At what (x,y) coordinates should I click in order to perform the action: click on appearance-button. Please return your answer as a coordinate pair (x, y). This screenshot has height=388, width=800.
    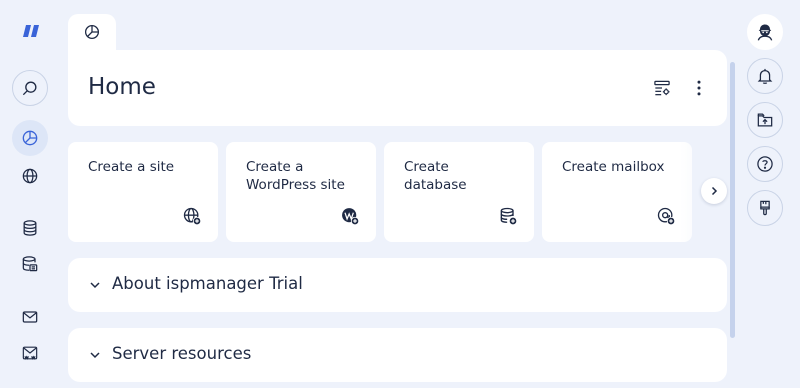
    Looking at the image, I should click on (765, 208).